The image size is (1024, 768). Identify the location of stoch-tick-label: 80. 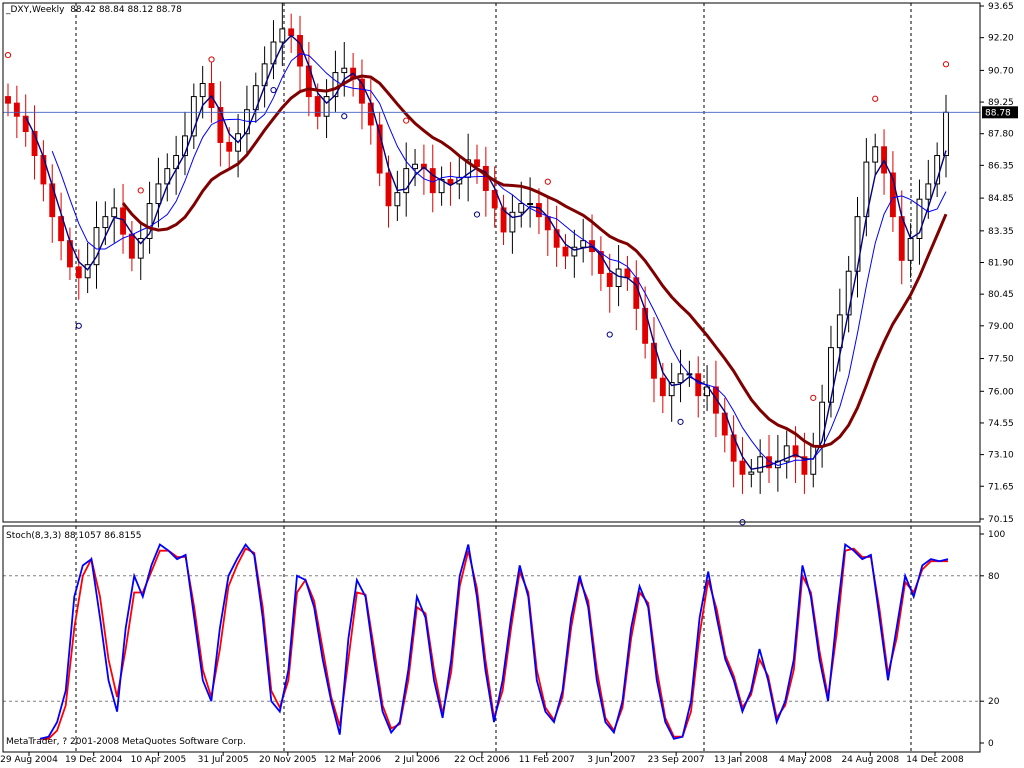
(994, 577).